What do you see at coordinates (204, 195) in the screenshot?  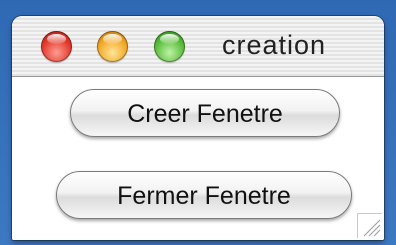 I see `close-window-button: Fermer Fenetre` at bounding box center [204, 195].